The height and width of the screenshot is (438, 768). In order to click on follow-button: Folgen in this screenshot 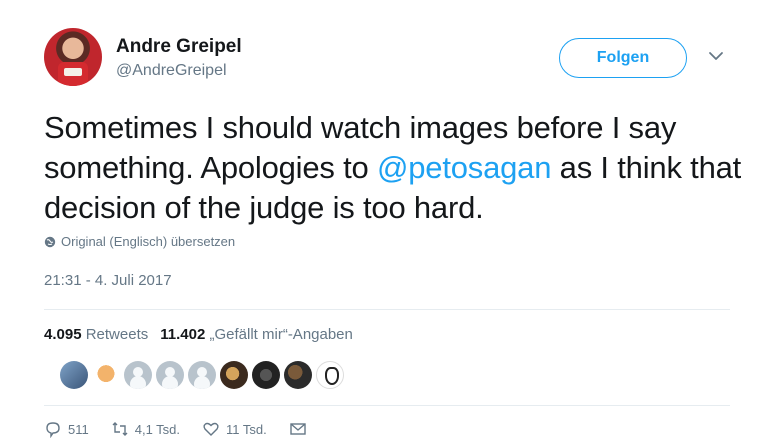, I will do `click(623, 58)`.